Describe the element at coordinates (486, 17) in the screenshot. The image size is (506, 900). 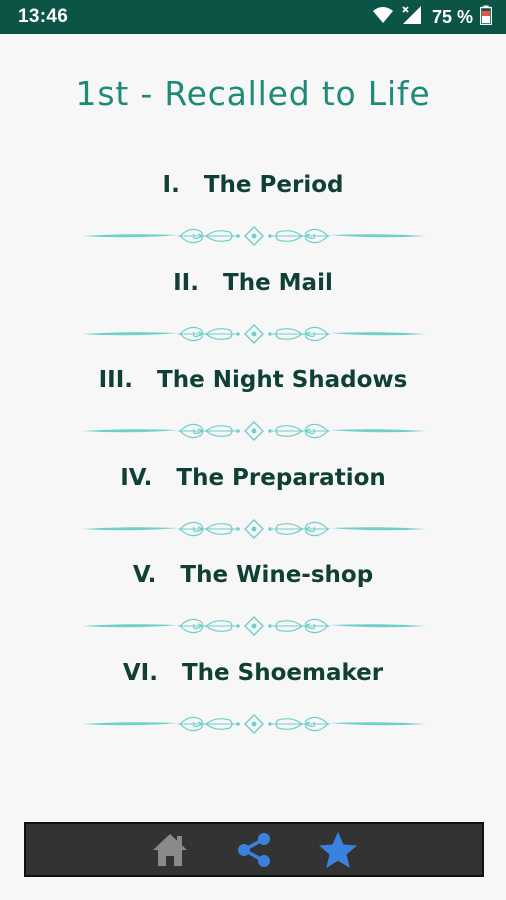
I see `battery-icon` at that location.